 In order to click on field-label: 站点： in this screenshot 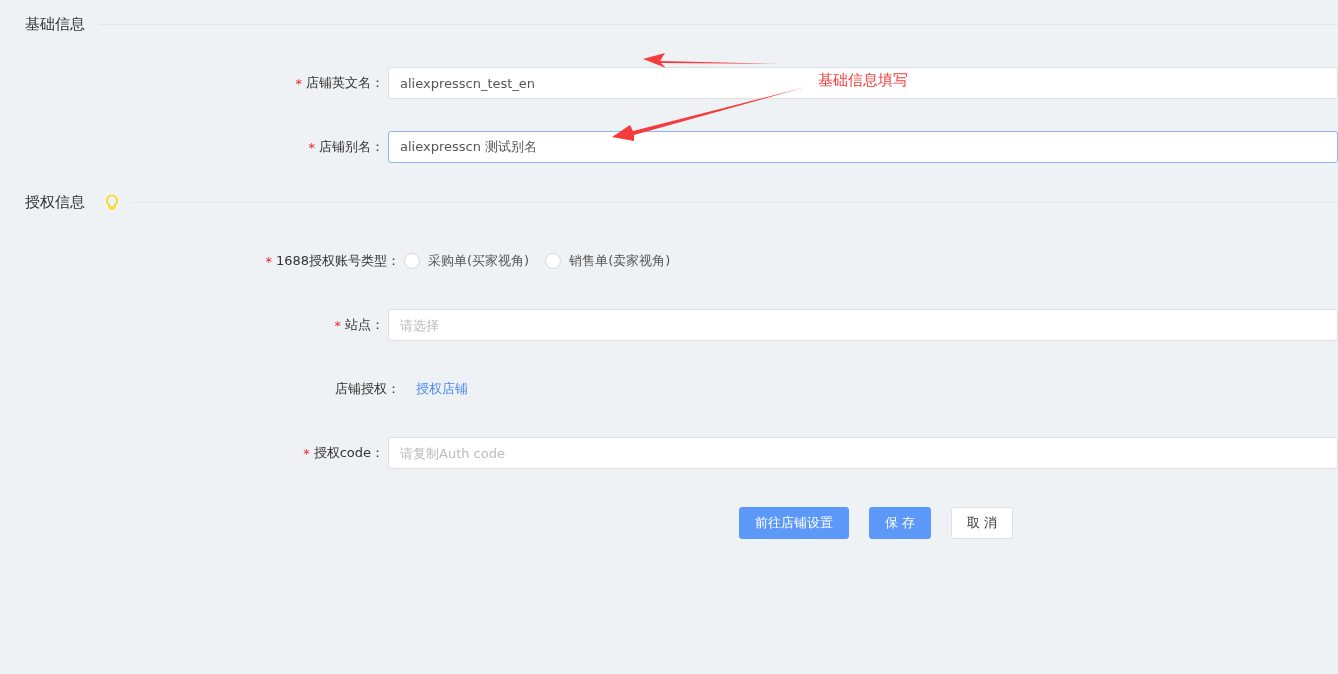, I will do `click(364, 325)`.